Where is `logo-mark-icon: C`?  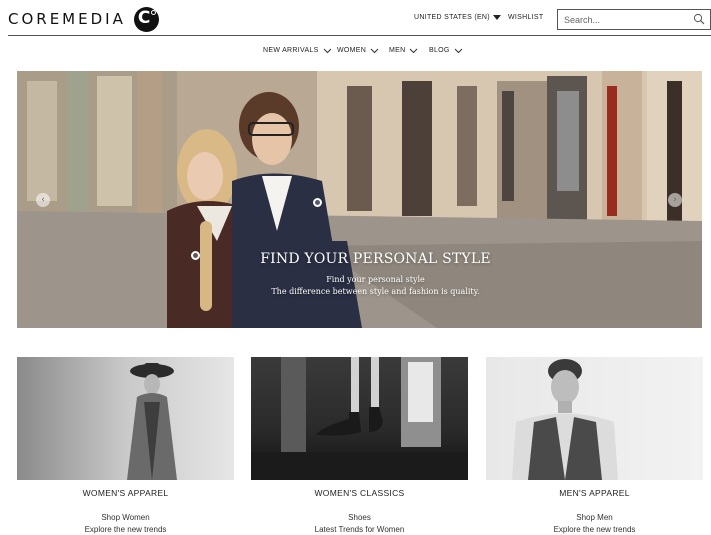
logo-mark-icon: C is located at coordinates (146, 19).